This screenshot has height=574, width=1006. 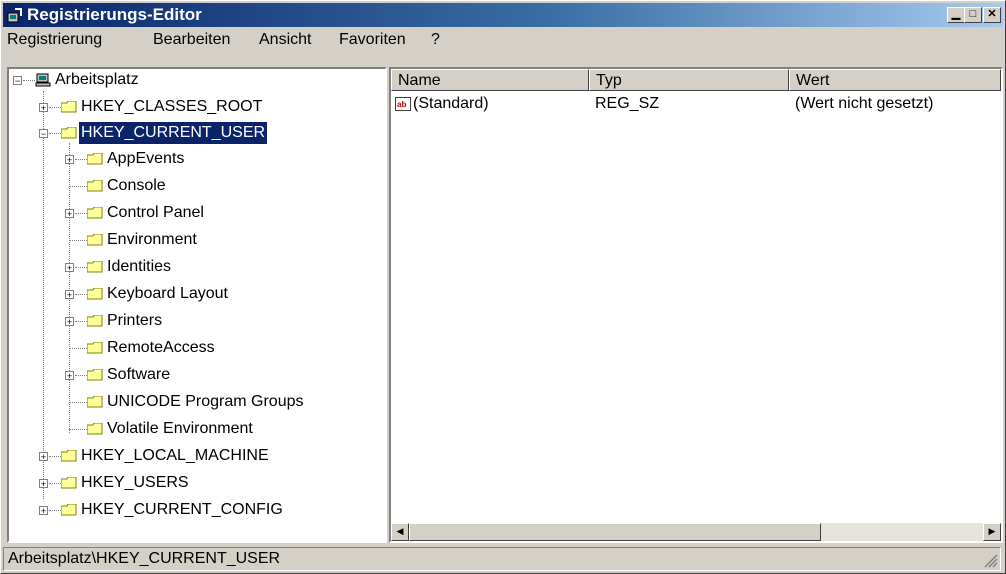 I want to click on regedit-icon, so click(x=14, y=15).